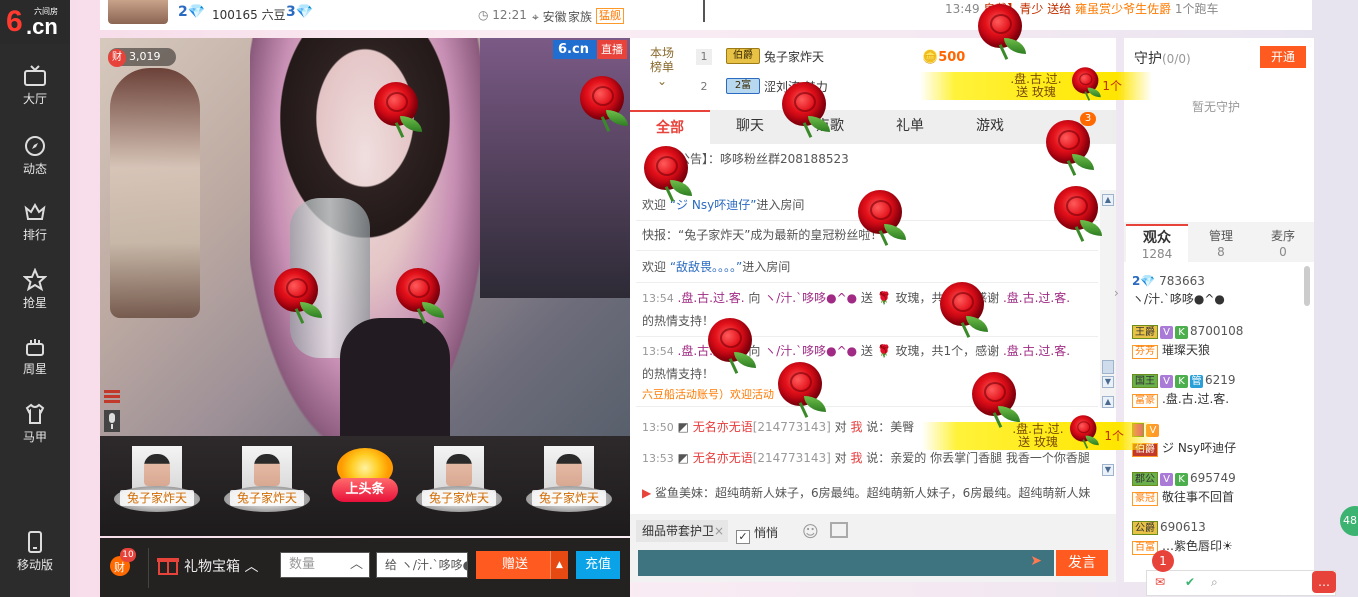 This screenshot has height=597, width=1358. Describe the element at coordinates (1108, 402) in the screenshot. I see `scroll-up-icon: ▲` at that location.